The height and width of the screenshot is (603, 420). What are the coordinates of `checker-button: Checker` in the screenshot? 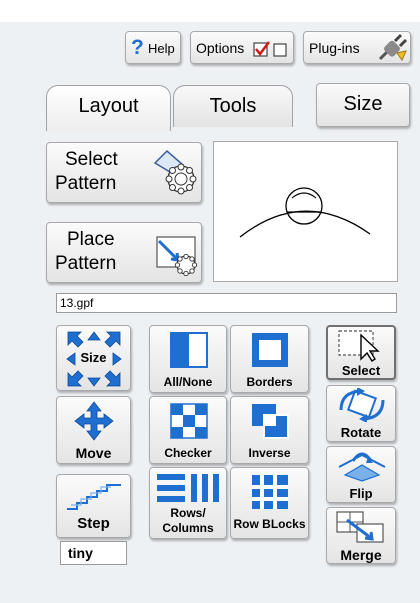 It's located at (188, 430).